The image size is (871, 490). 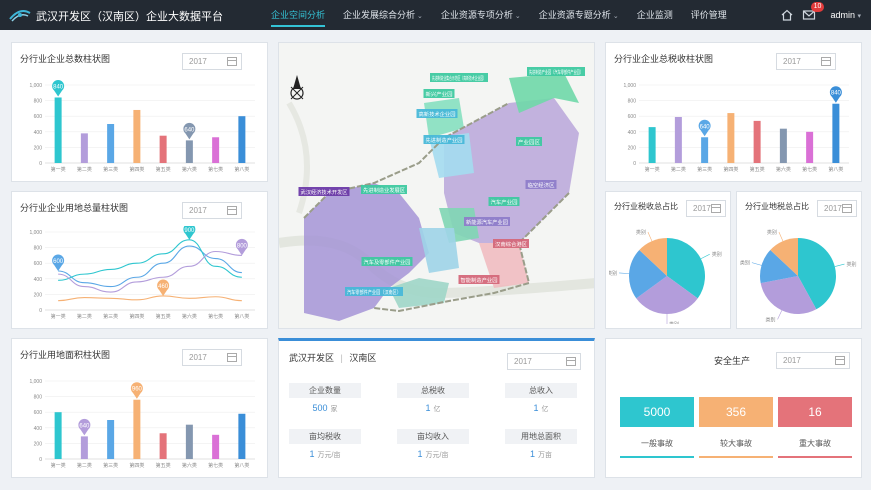 I want to click on map-label: 智能制造产业园, so click(x=479, y=279).